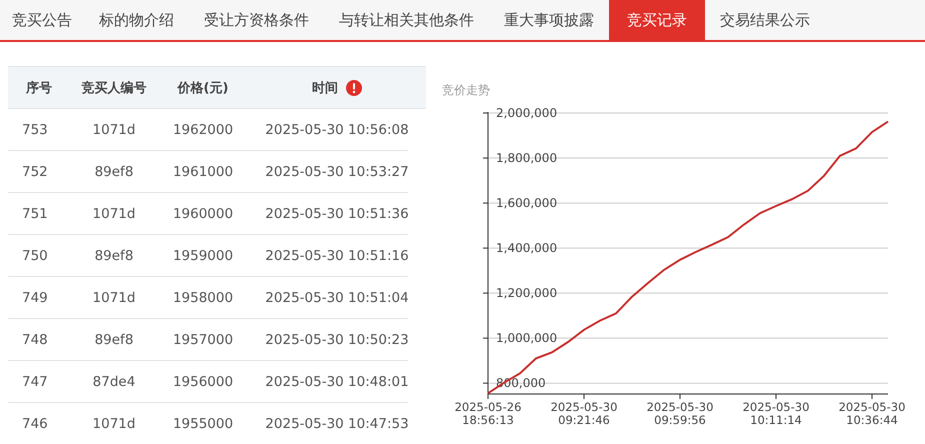 This screenshot has width=925, height=444. I want to click on table-cell-text: 1956000, so click(203, 382).